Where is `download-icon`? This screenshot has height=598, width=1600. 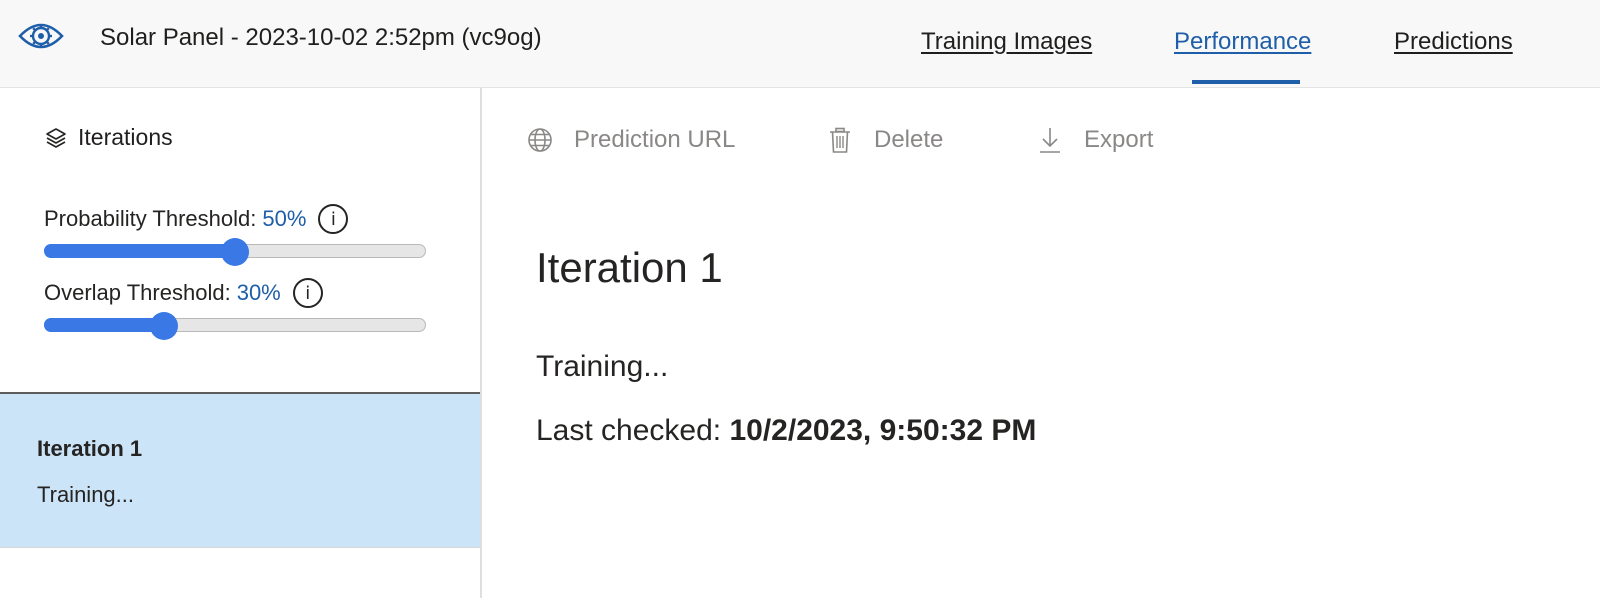 download-icon is located at coordinates (1050, 140).